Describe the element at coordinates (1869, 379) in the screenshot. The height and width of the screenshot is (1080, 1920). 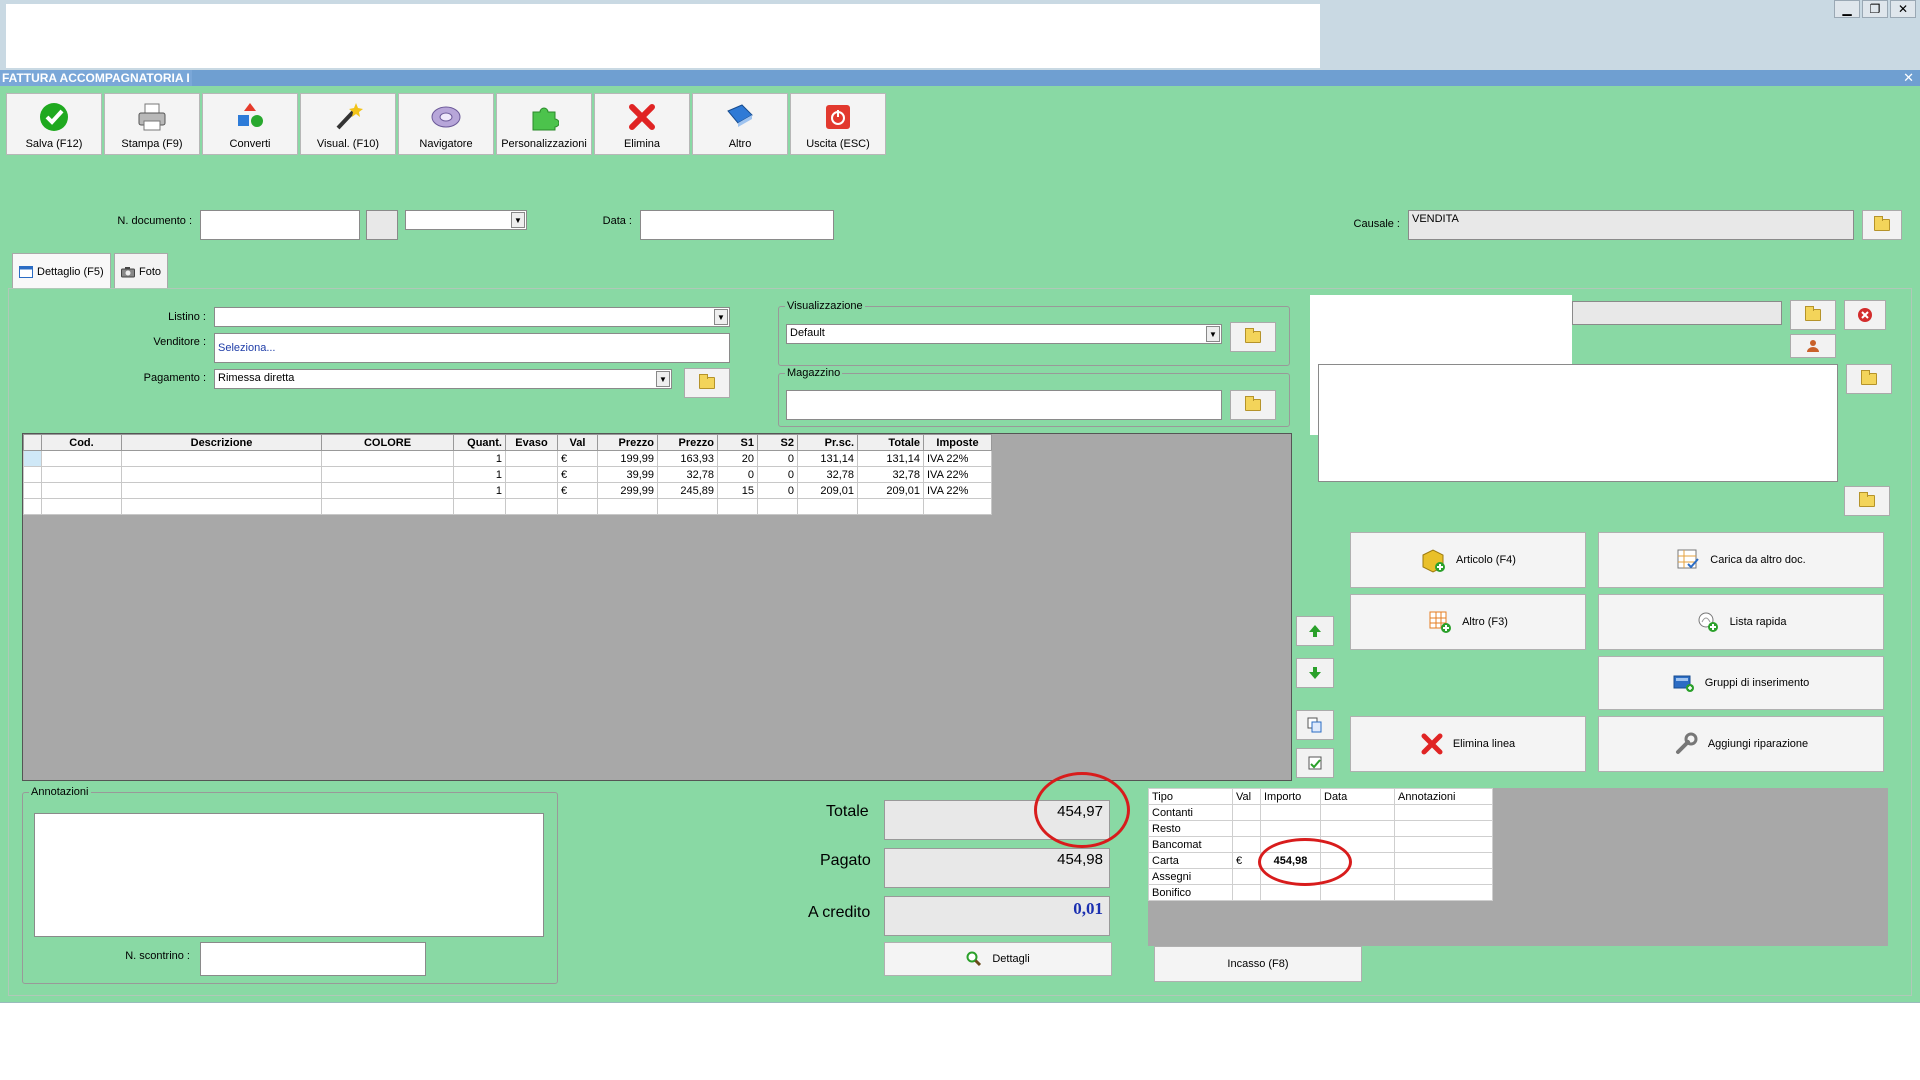
I see `customer-notes-browse-button` at that location.